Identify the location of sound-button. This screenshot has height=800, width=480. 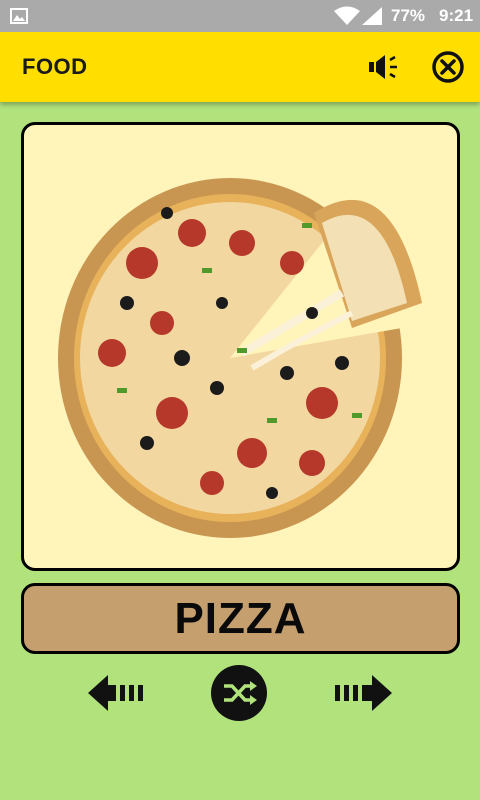
(383, 67).